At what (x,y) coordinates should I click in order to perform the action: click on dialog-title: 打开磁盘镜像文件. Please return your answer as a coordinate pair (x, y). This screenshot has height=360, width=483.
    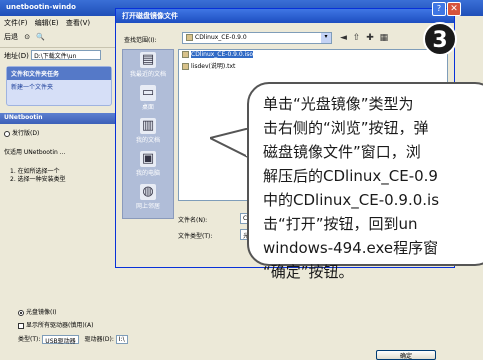
    Looking at the image, I should click on (150, 16).